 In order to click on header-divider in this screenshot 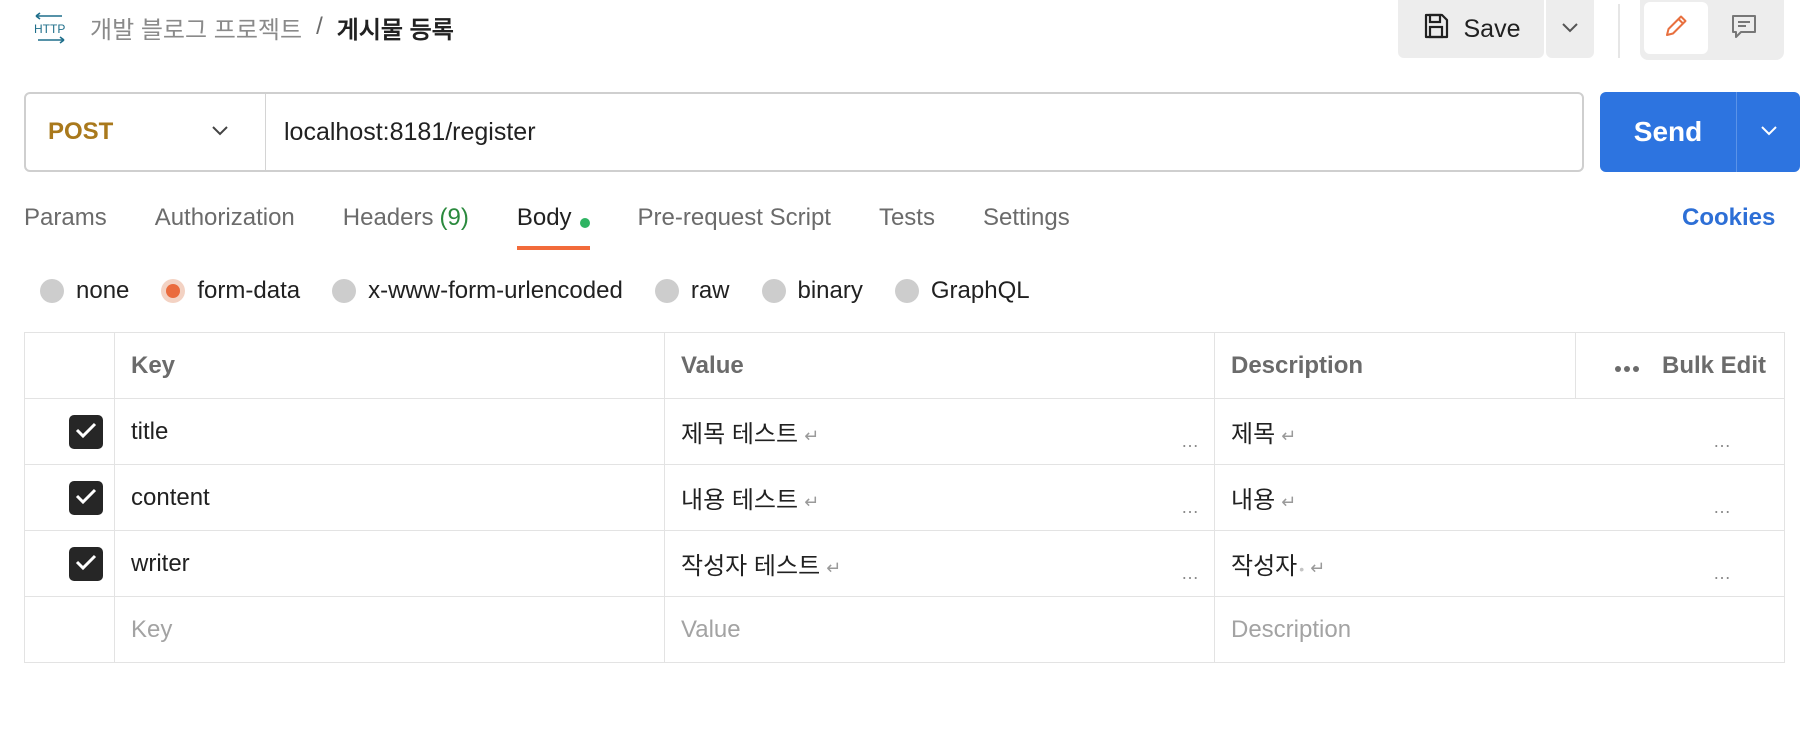, I will do `click(1619, 31)`.